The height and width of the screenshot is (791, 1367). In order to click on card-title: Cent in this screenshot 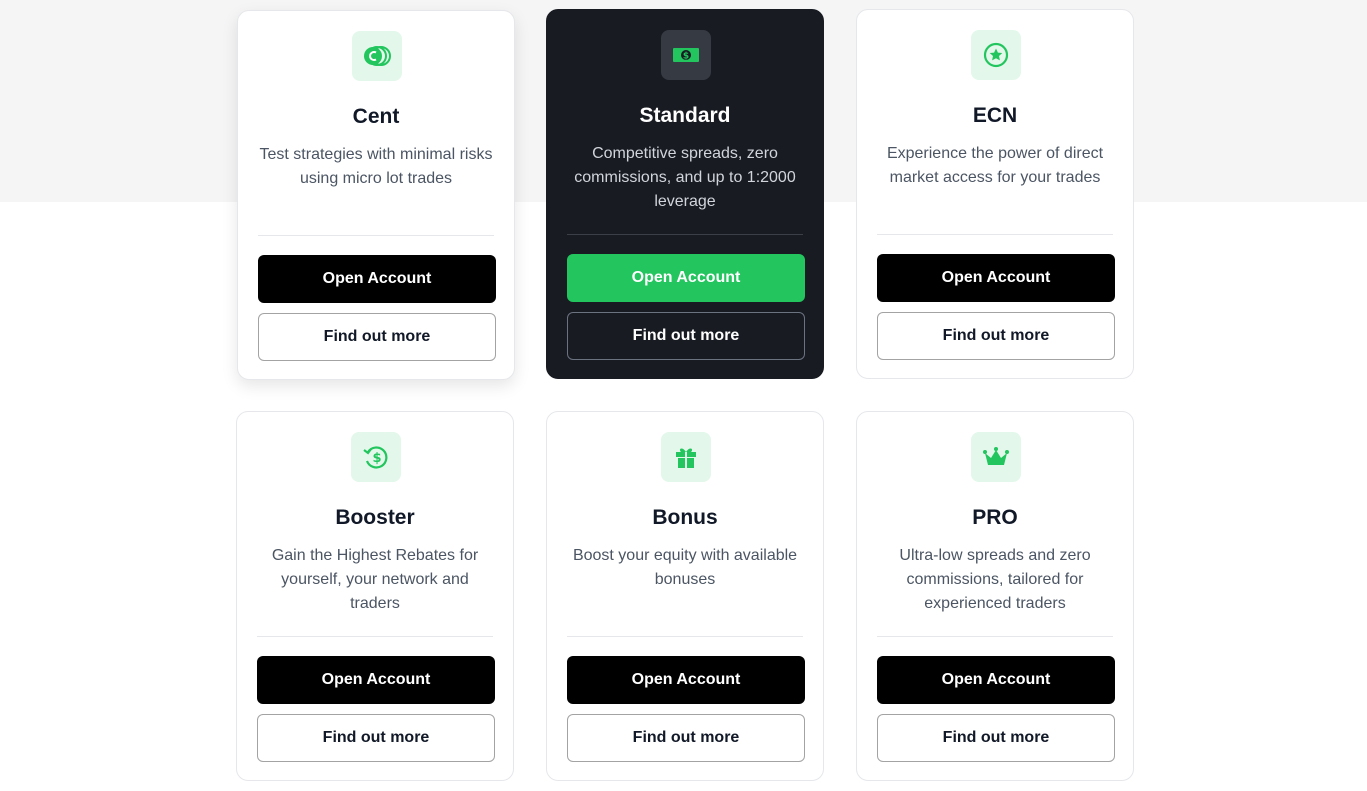, I will do `click(376, 116)`.